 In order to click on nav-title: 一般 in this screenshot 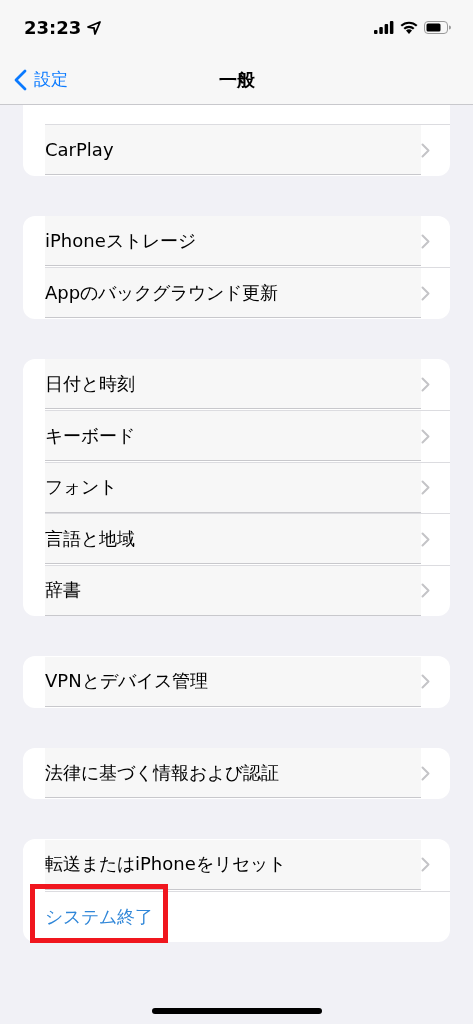, I will do `click(236, 79)`.